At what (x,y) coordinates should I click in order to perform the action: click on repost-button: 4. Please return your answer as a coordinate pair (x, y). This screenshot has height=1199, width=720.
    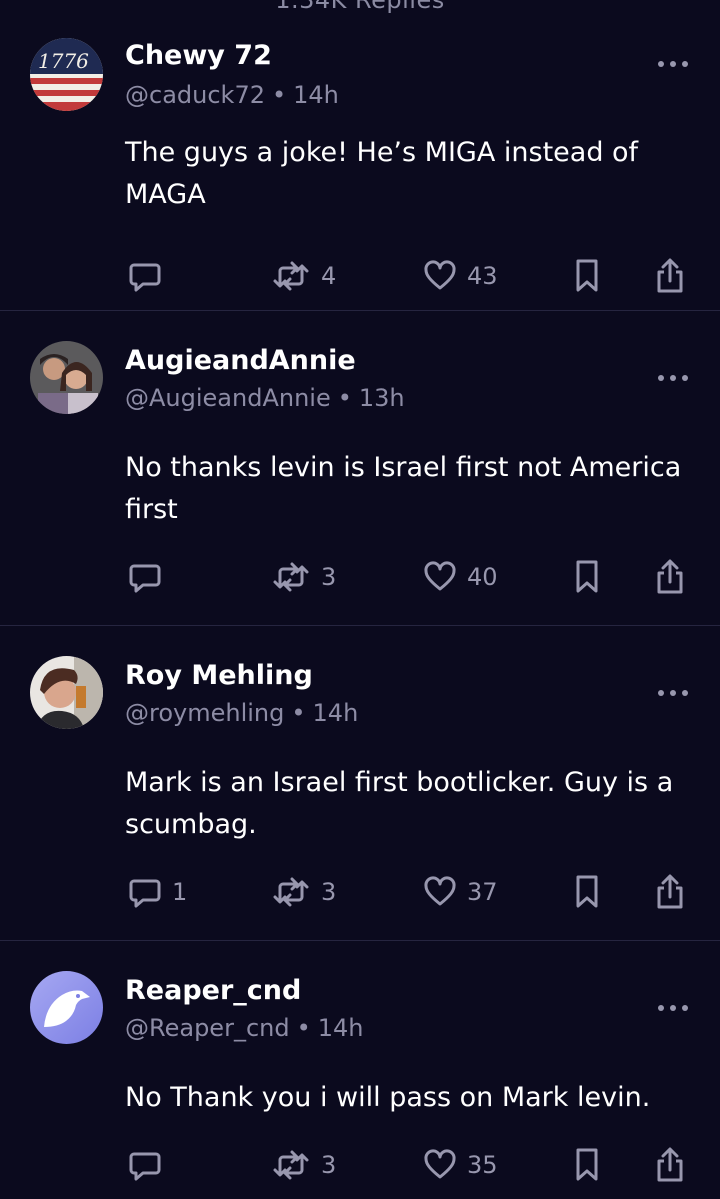
    Looking at the image, I should click on (303, 276).